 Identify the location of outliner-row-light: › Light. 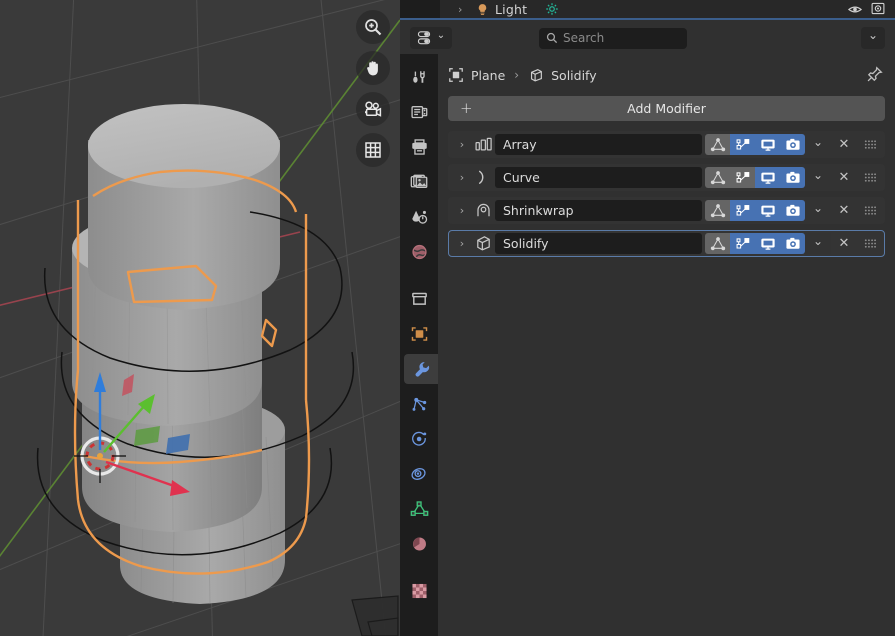
(667, 9).